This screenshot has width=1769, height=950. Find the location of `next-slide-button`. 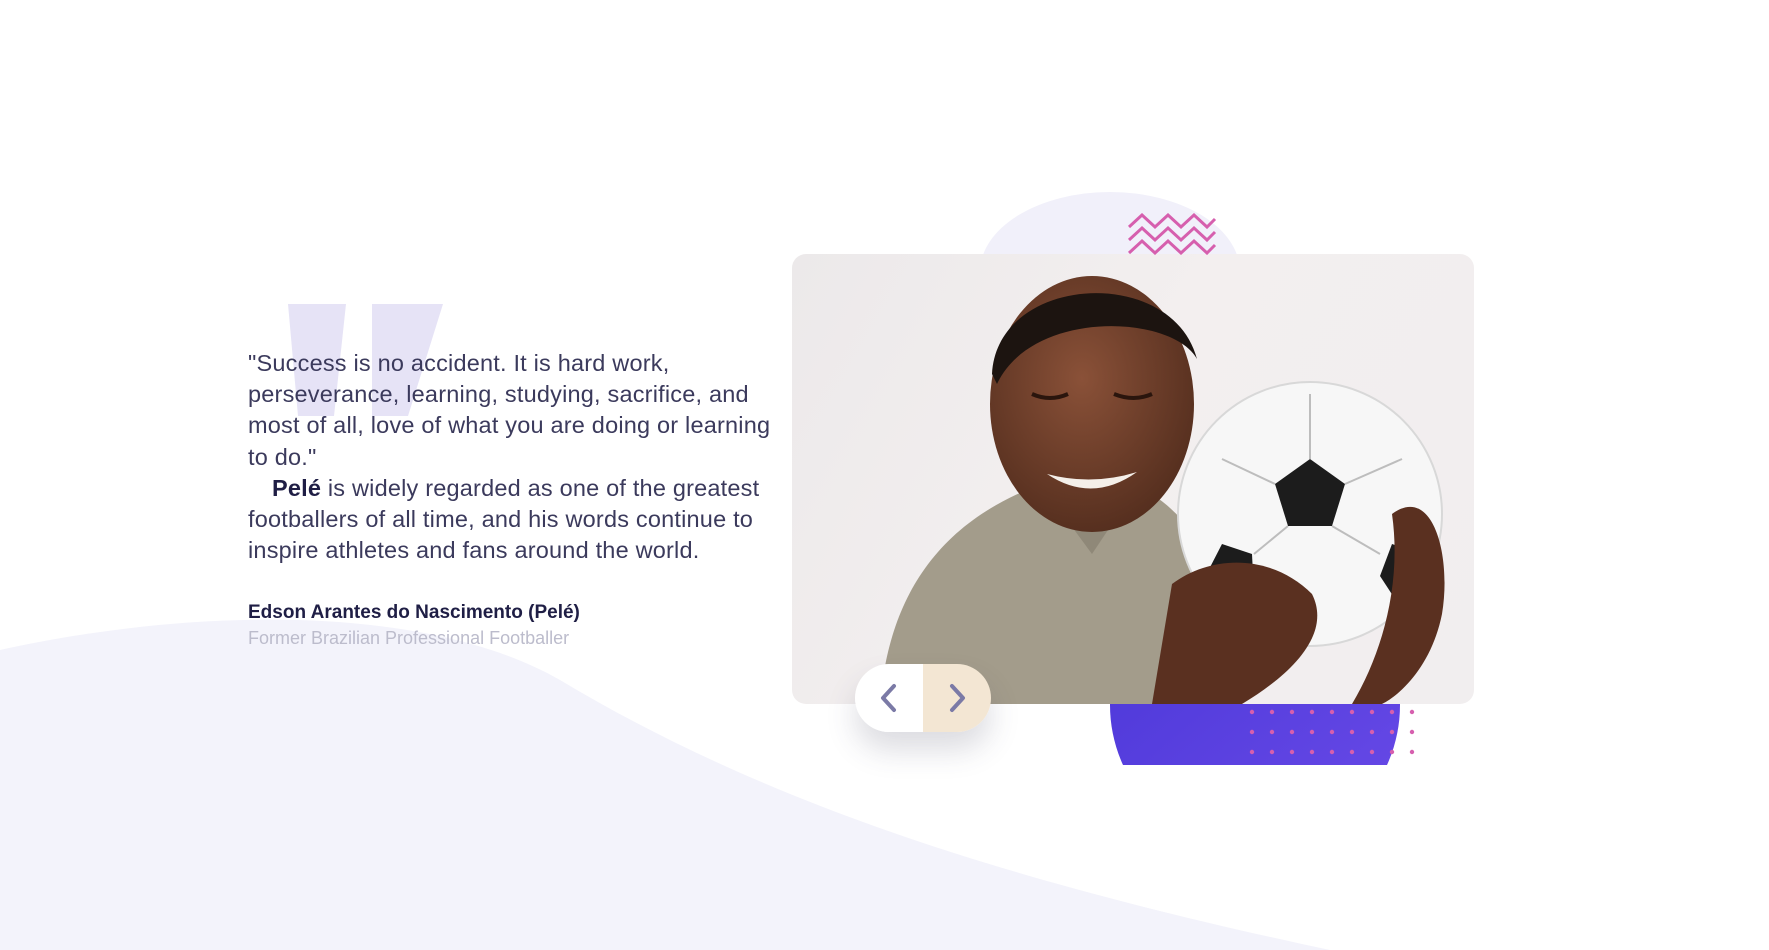

next-slide-button is located at coordinates (957, 698).